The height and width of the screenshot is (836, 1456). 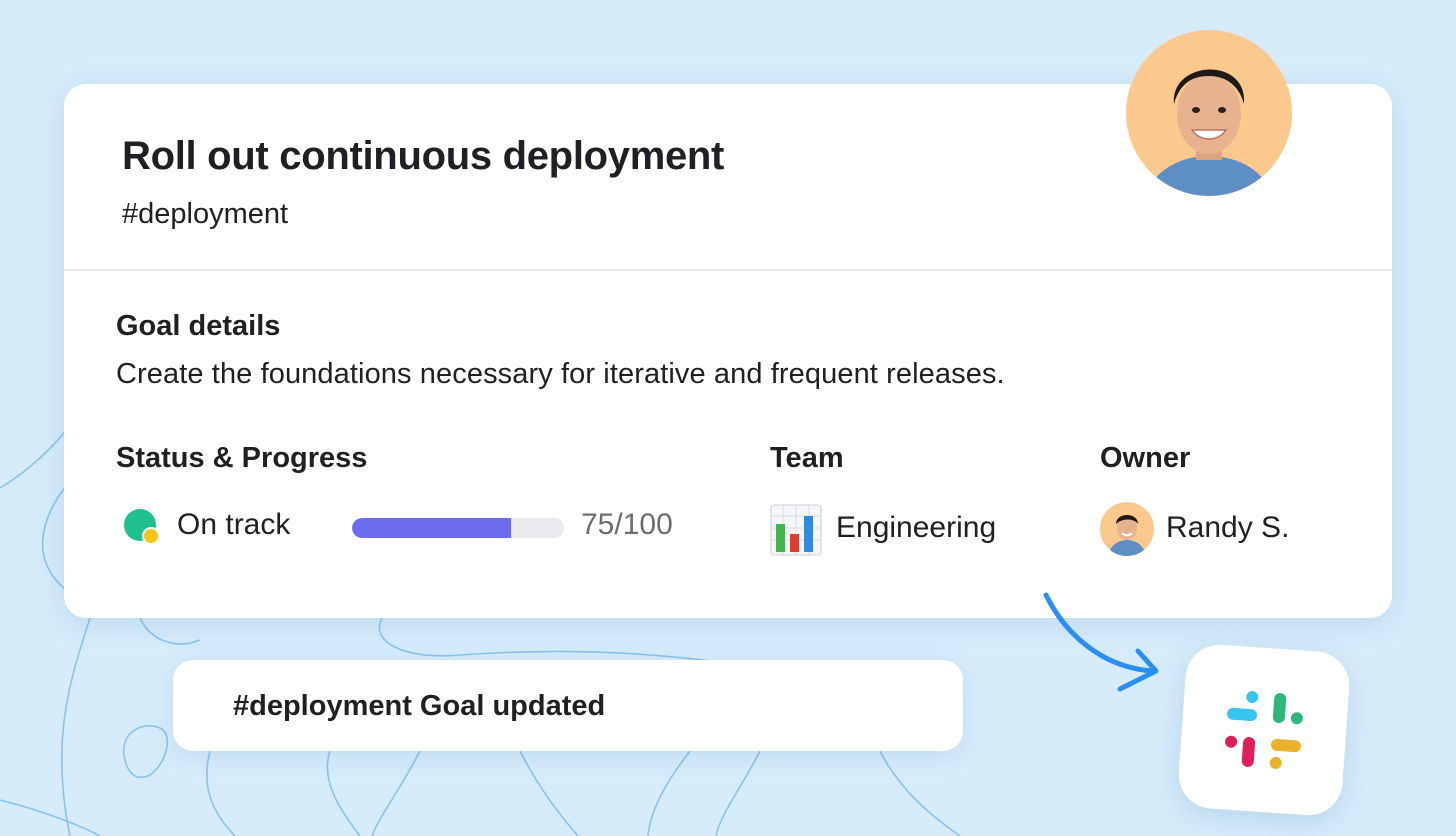 What do you see at coordinates (419, 706) in the screenshot?
I see `notification-text: #deployment Goal updated` at bounding box center [419, 706].